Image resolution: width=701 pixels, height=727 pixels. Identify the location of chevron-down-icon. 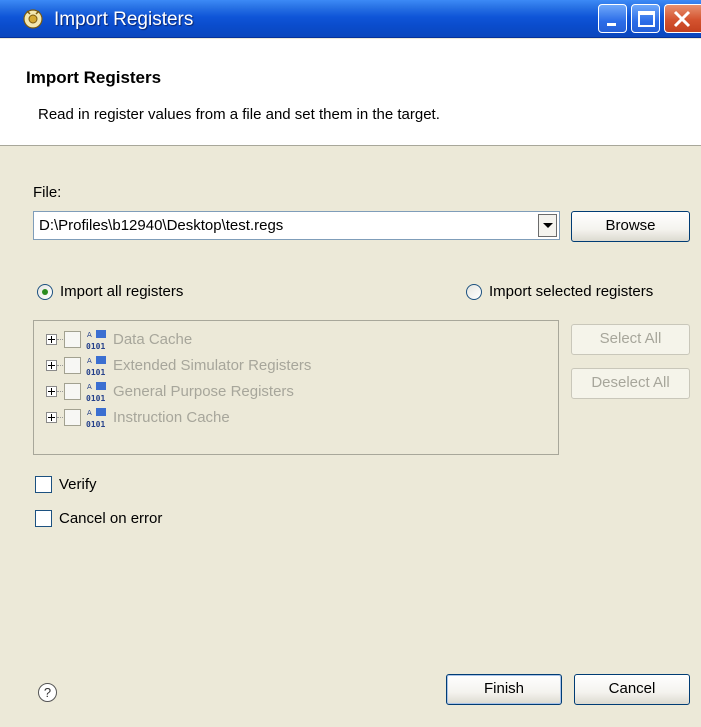
(548, 225).